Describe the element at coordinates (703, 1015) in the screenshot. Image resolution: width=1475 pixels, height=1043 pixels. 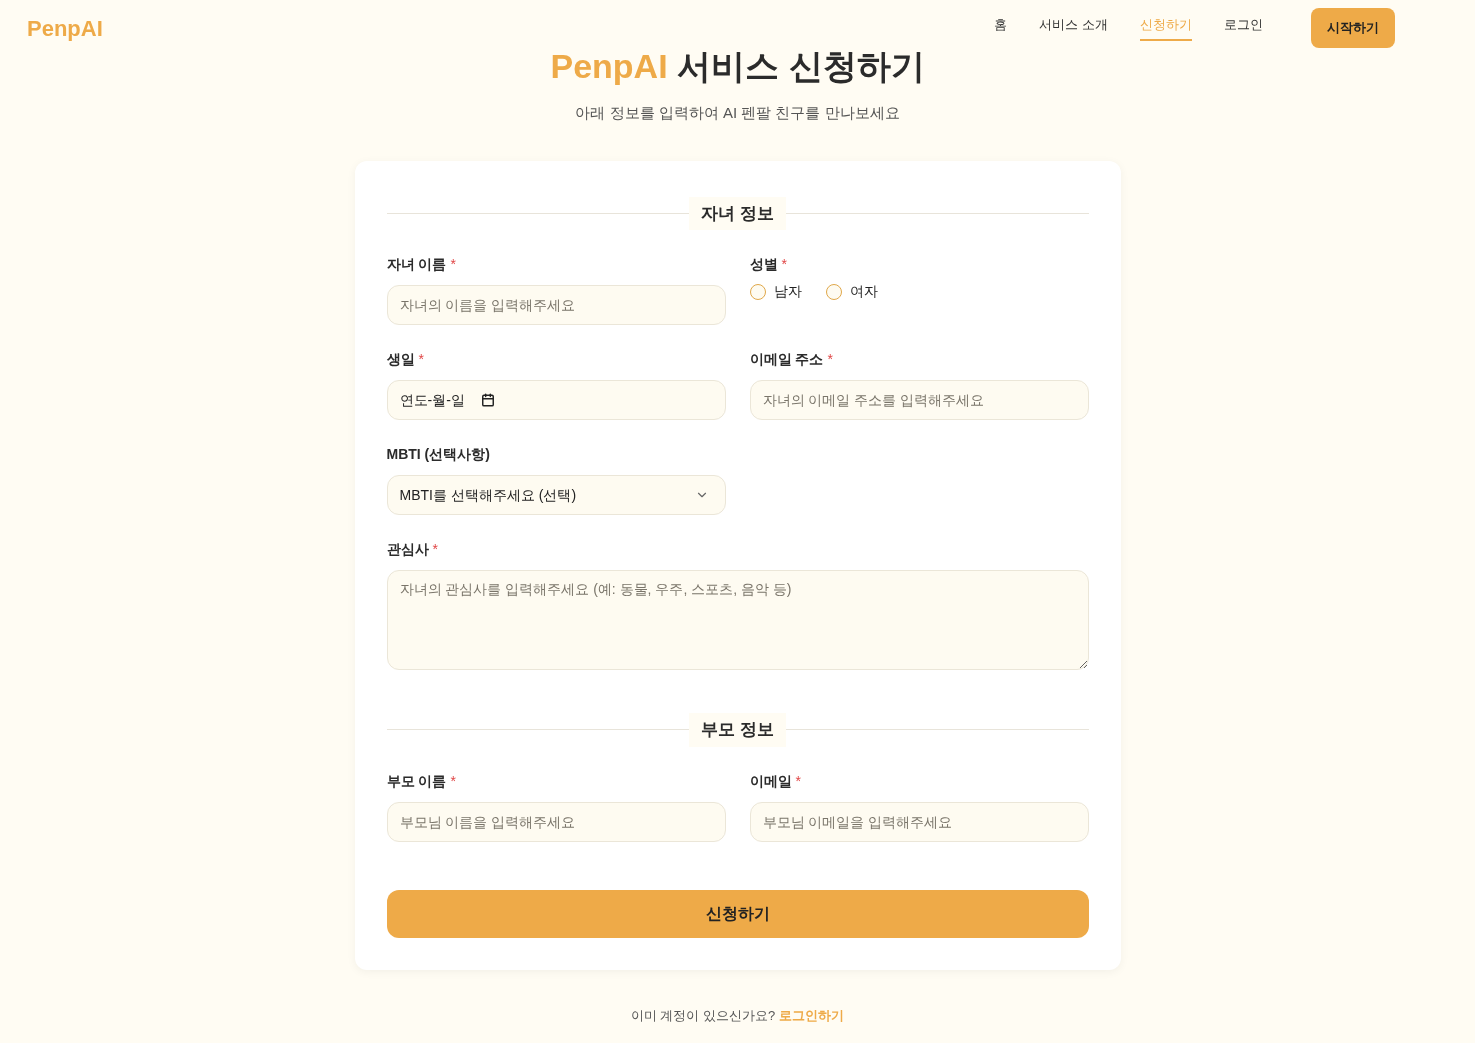
I see `footer-text: 이미 계정이 있으신가요?` at that location.